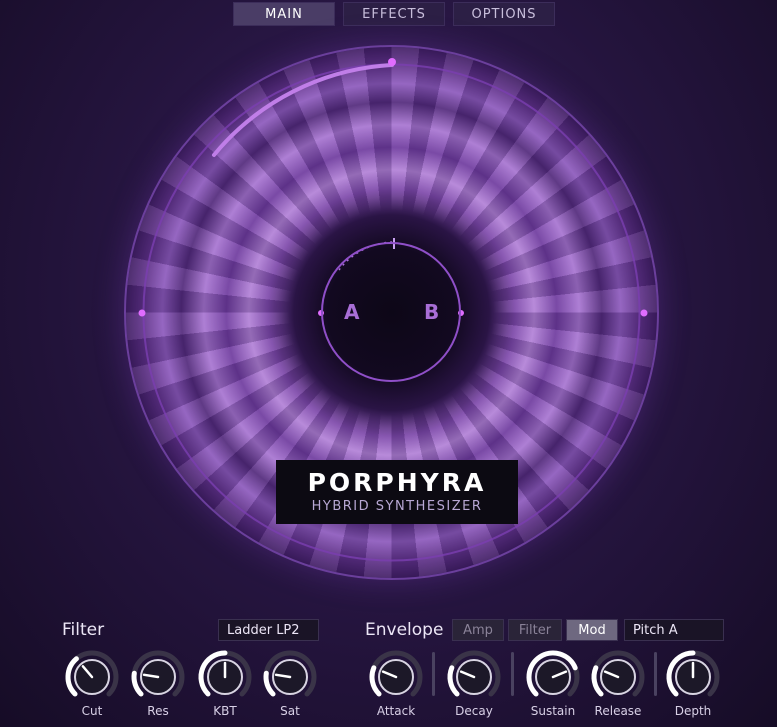 Image resolution: width=777 pixels, height=727 pixels. What do you see at coordinates (553, 711) in the screenshot?
I see `knob-label-sustain: Sustain` at bounding box center [553, 711].